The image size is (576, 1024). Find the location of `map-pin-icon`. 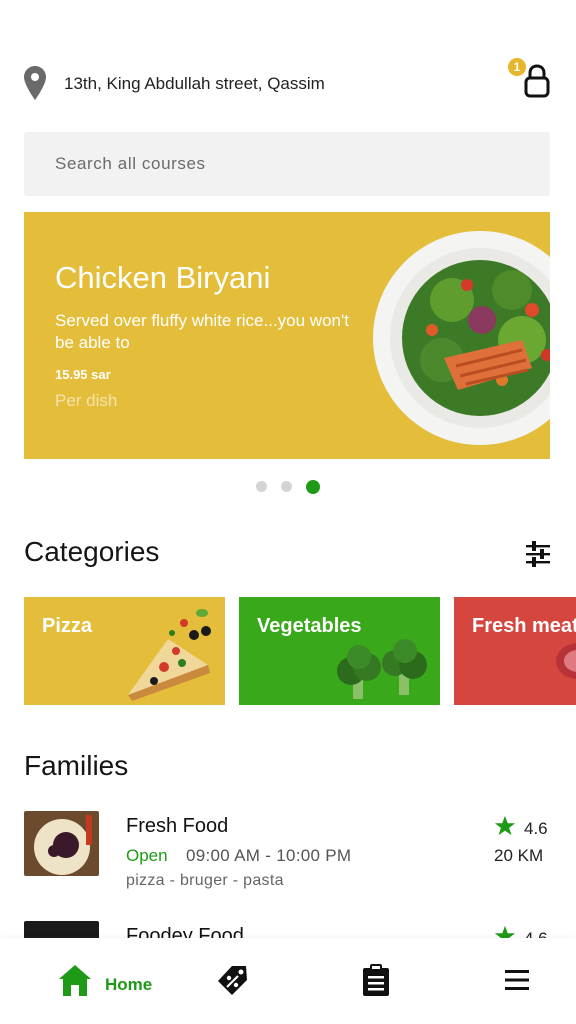

map-pin-icon is located at coordinates (35, 83).